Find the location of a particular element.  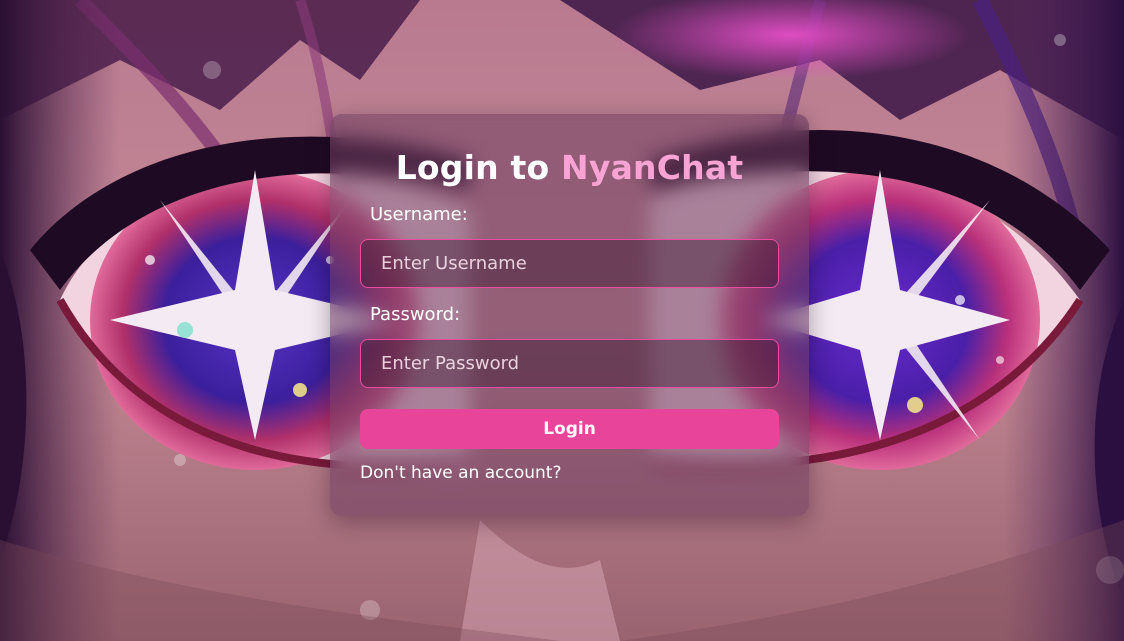

signup-link: Don't have an account? is located at coordinates (460, 473).